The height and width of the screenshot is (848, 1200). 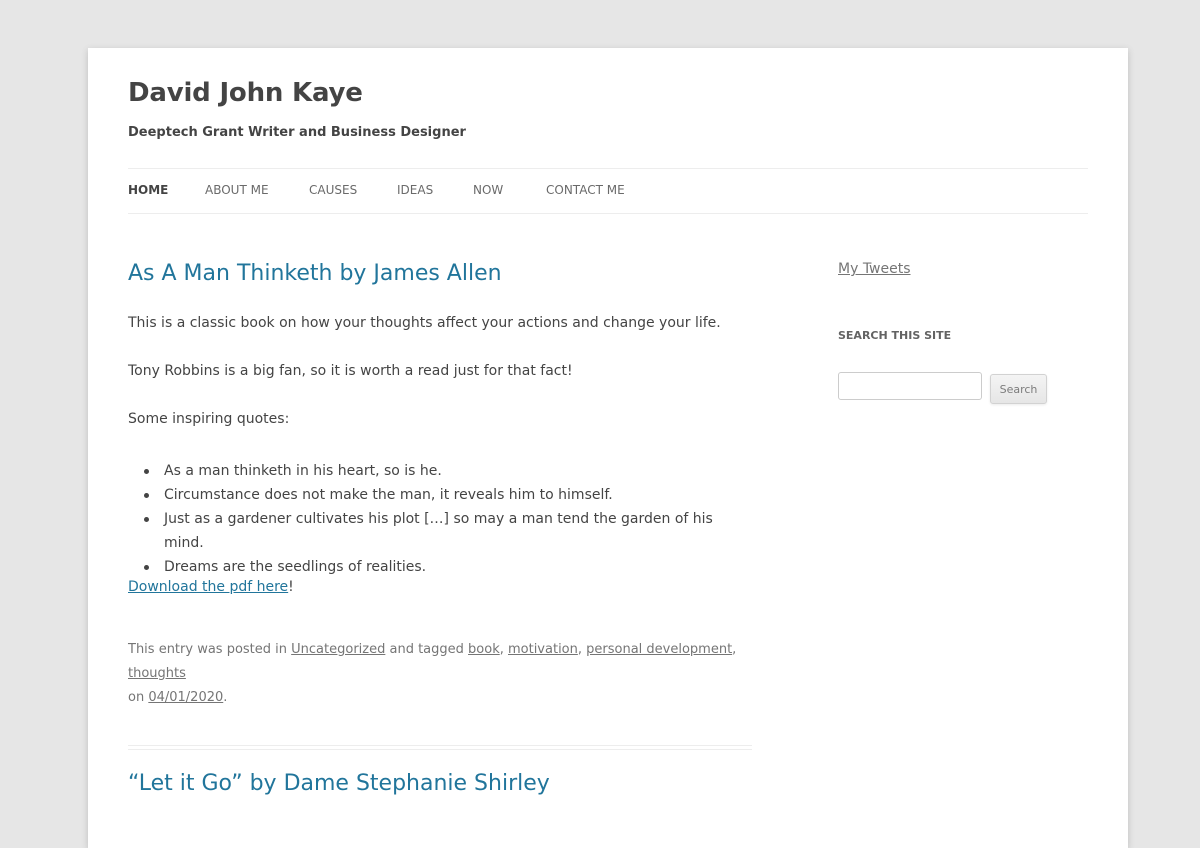 What do you see at coordinates (237, 190) in the screenshot?
I see `nav-item-about-me: ABOUT ME` at bounding box center [237, 190].